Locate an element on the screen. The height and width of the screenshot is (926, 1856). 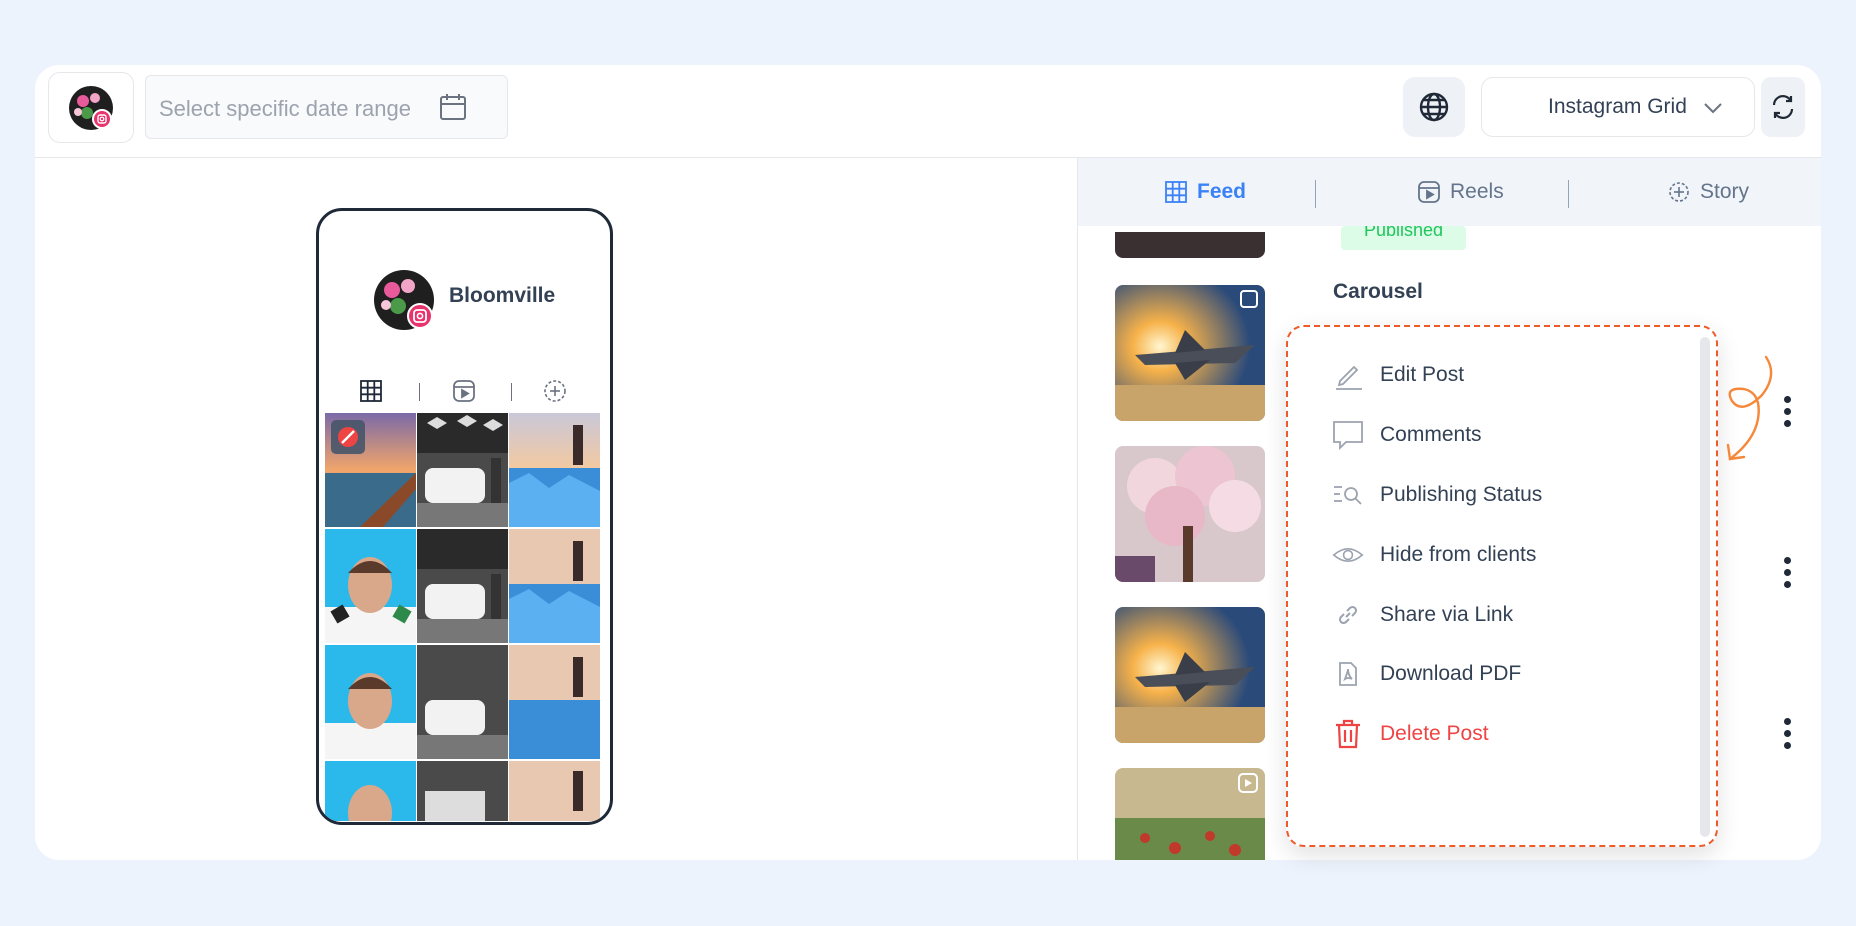
account-selector is located at coordinates (91, 107).